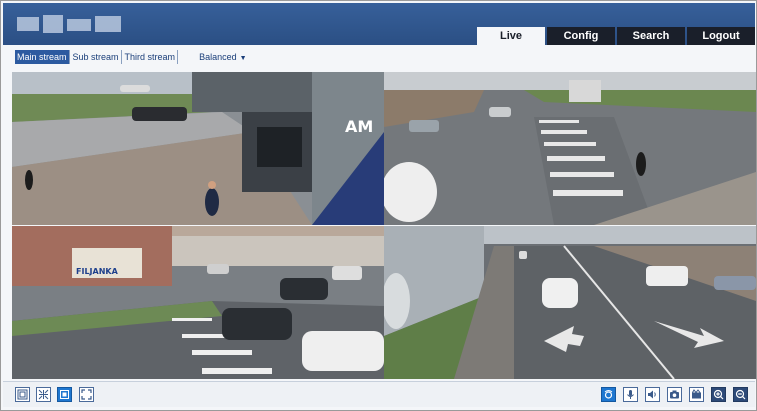  What do you see at coordinates (721, 36) in the screenshot?
I see `tab-logout: Logout` at bounding box center [721, 36].